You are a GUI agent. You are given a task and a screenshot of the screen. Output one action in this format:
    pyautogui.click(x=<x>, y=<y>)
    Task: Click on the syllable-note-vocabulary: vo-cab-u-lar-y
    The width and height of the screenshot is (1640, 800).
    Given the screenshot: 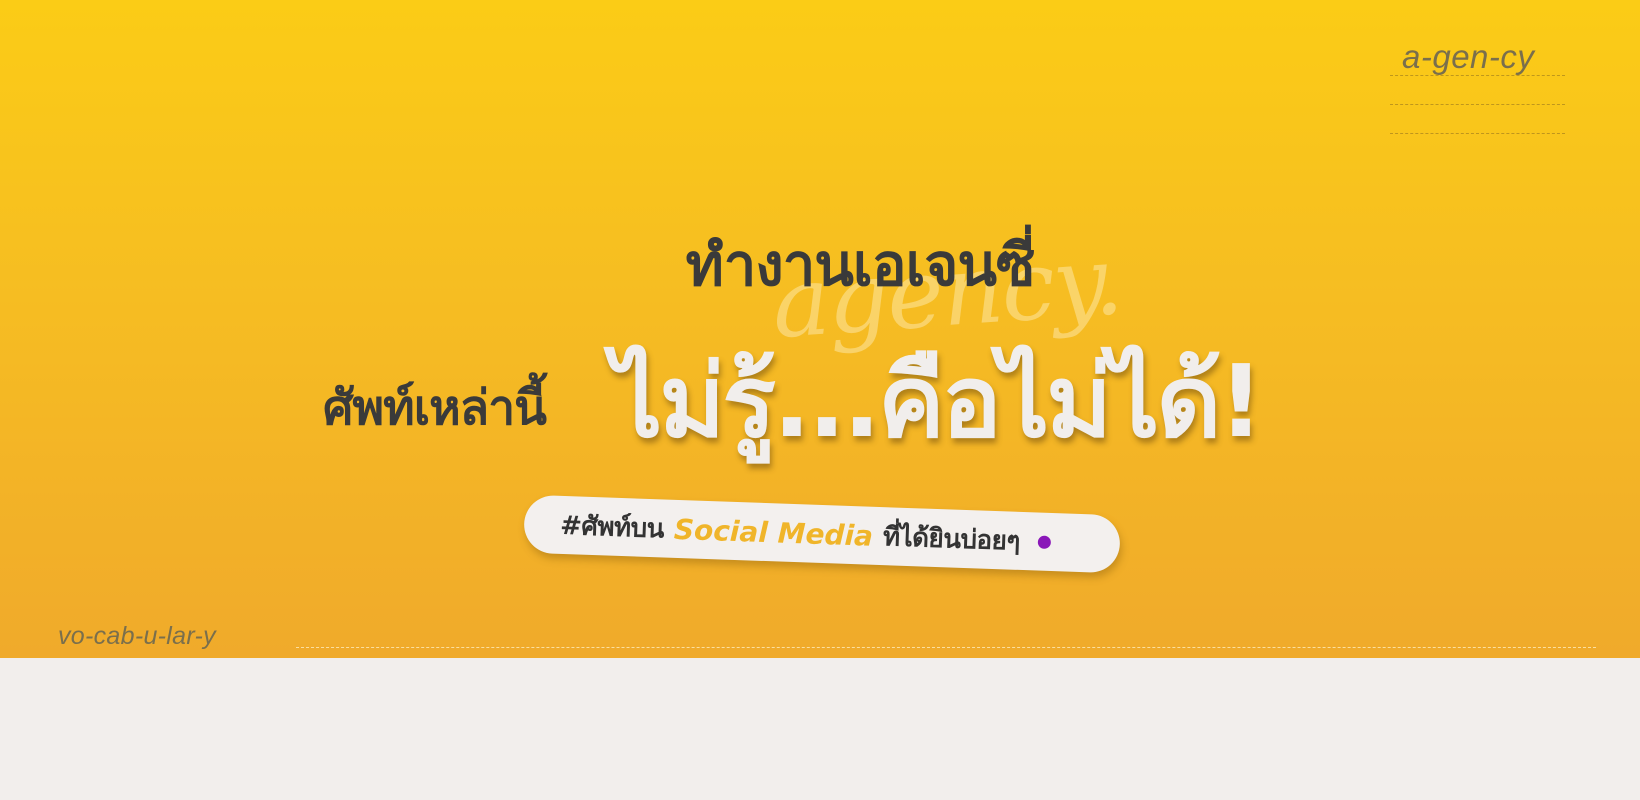 What is the action you would take?
    pyautogui.click(x=137, y=636)
    